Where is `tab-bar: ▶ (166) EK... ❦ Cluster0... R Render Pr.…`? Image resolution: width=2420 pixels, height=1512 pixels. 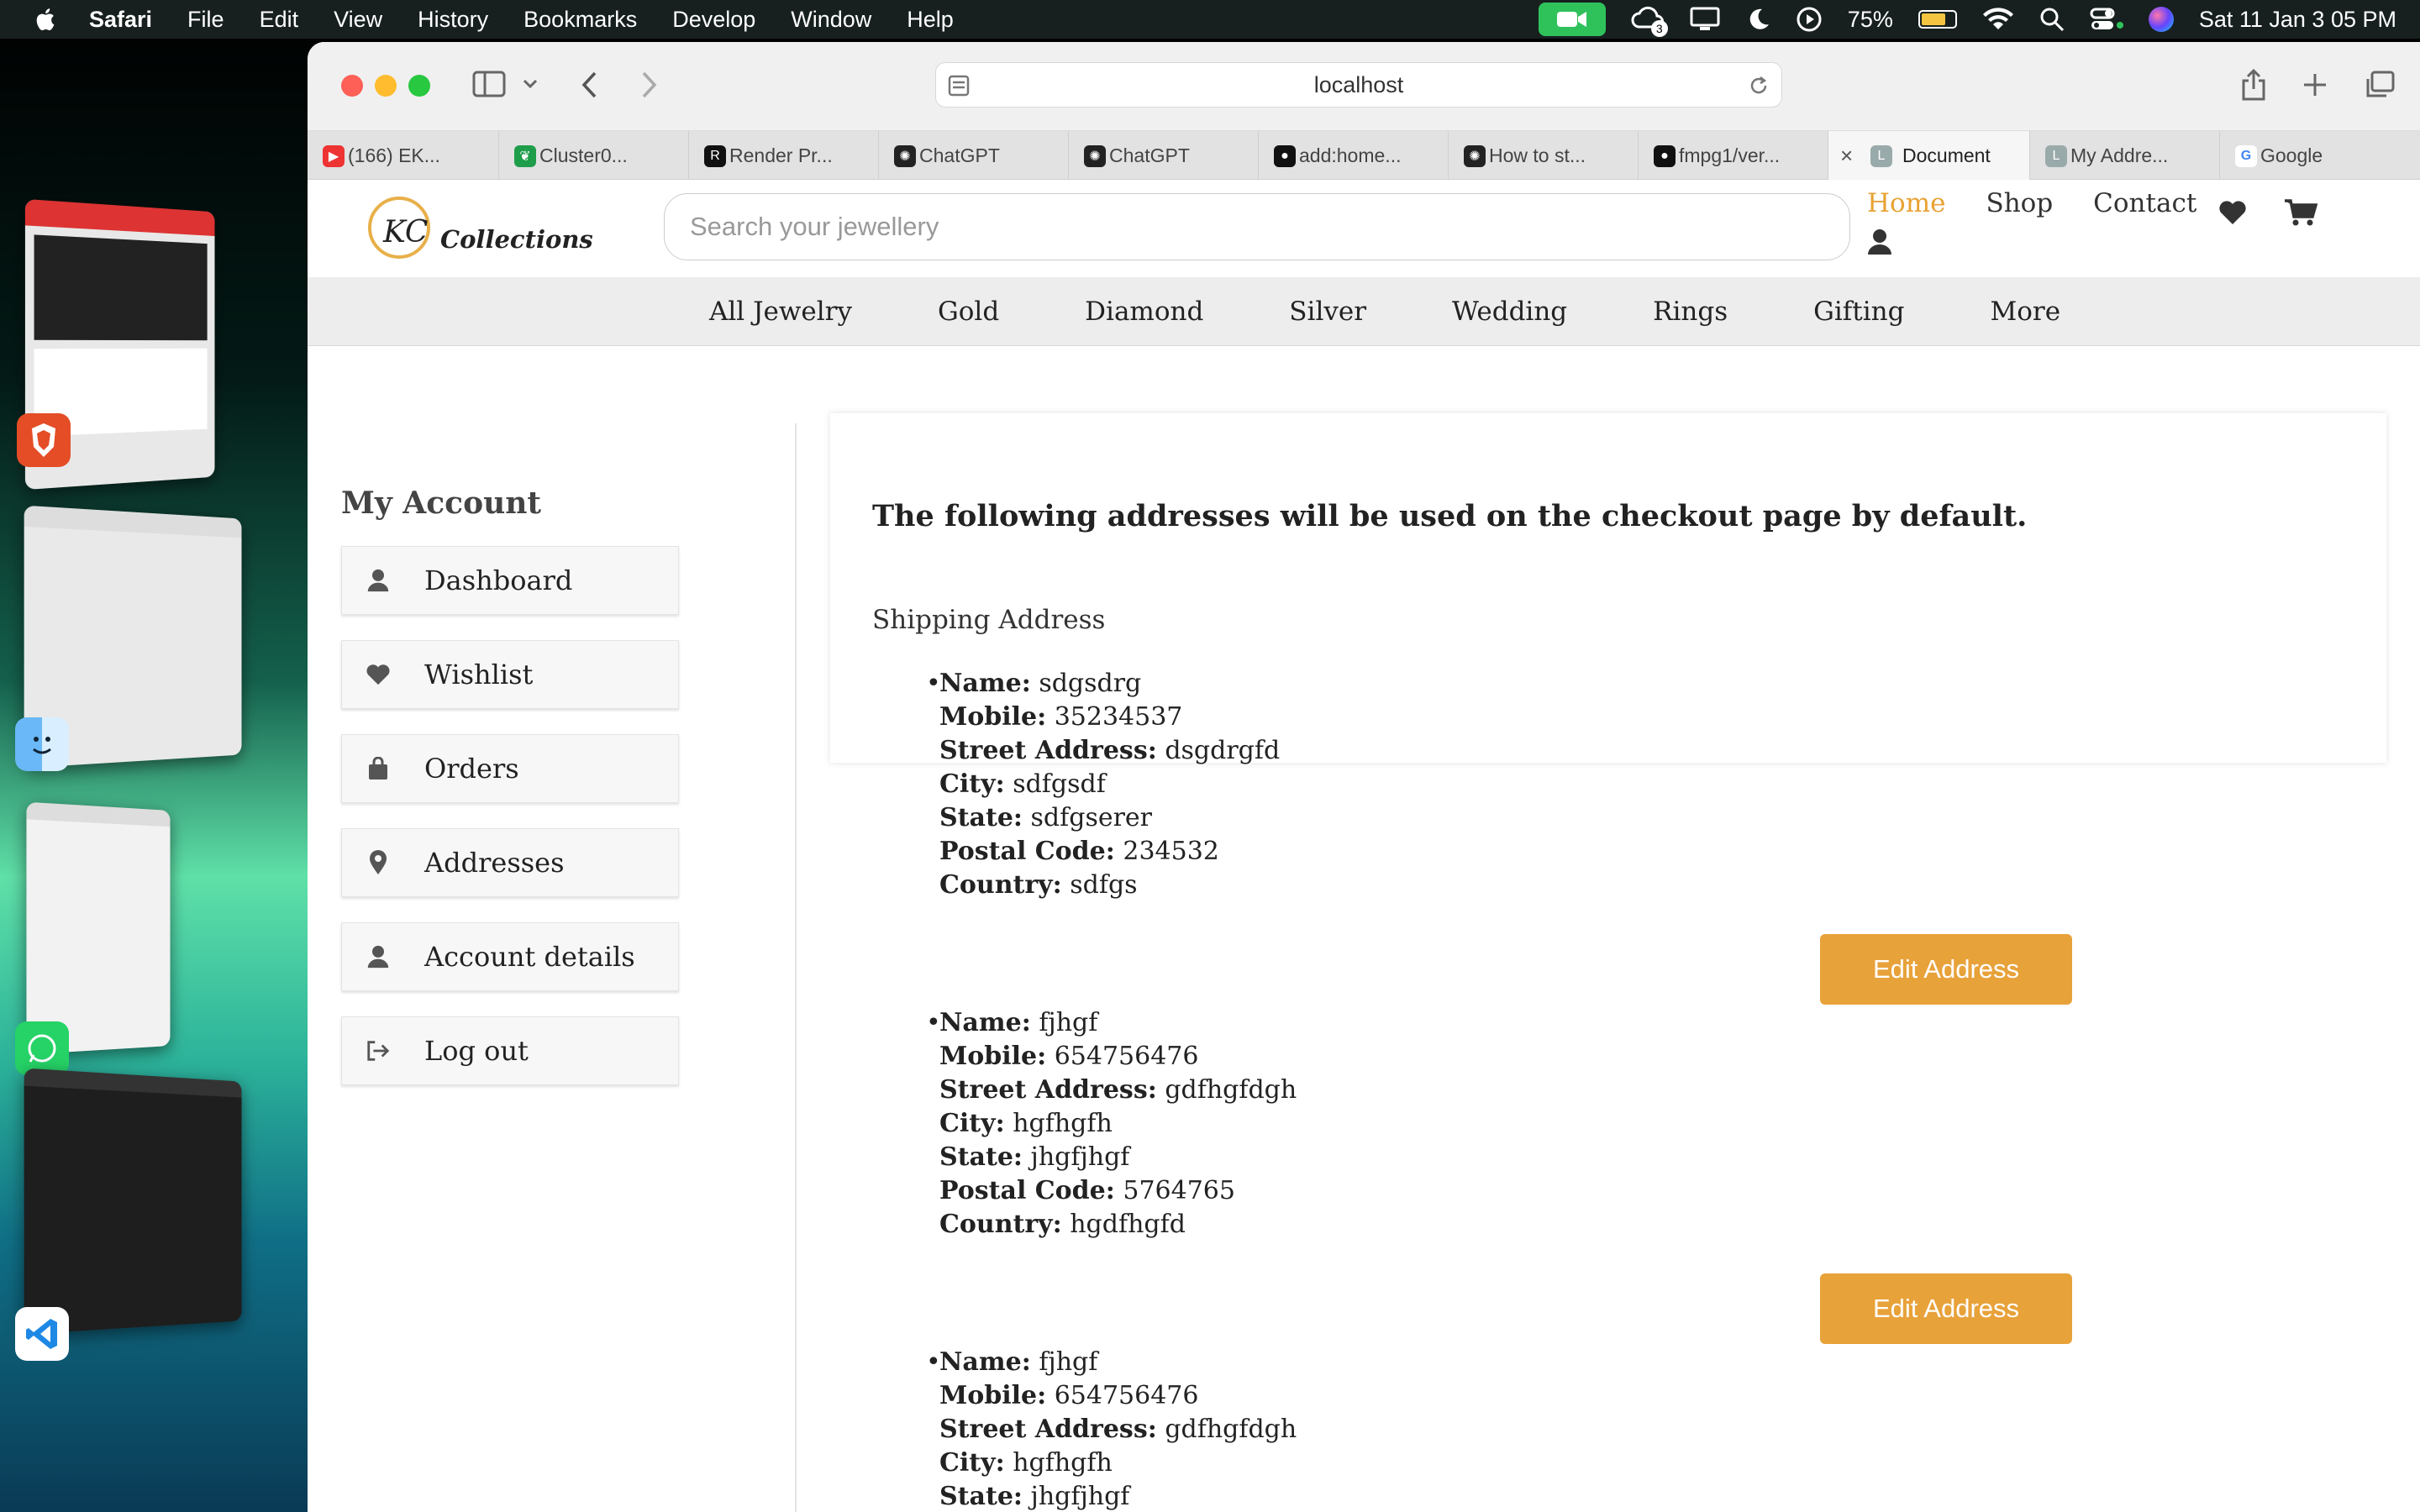
tab-bar: ▶ (166) EK... ❦ Cluster0... R Render Pr.… is located at coordinates (1364, 155).